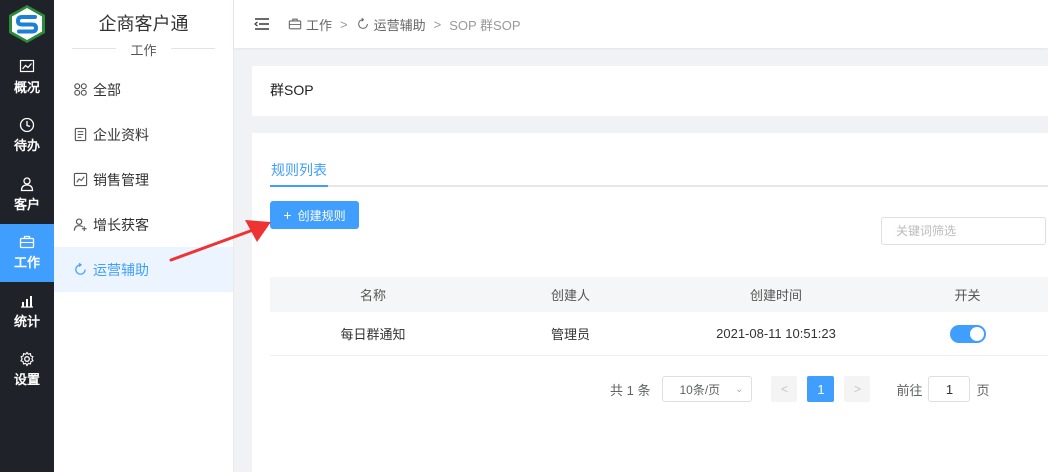 This screenshot has height=472, width=1048. Describe the element at coordinates (630, 390) in the screenshot. I see `pagination-total: 共 1 条` at that location.